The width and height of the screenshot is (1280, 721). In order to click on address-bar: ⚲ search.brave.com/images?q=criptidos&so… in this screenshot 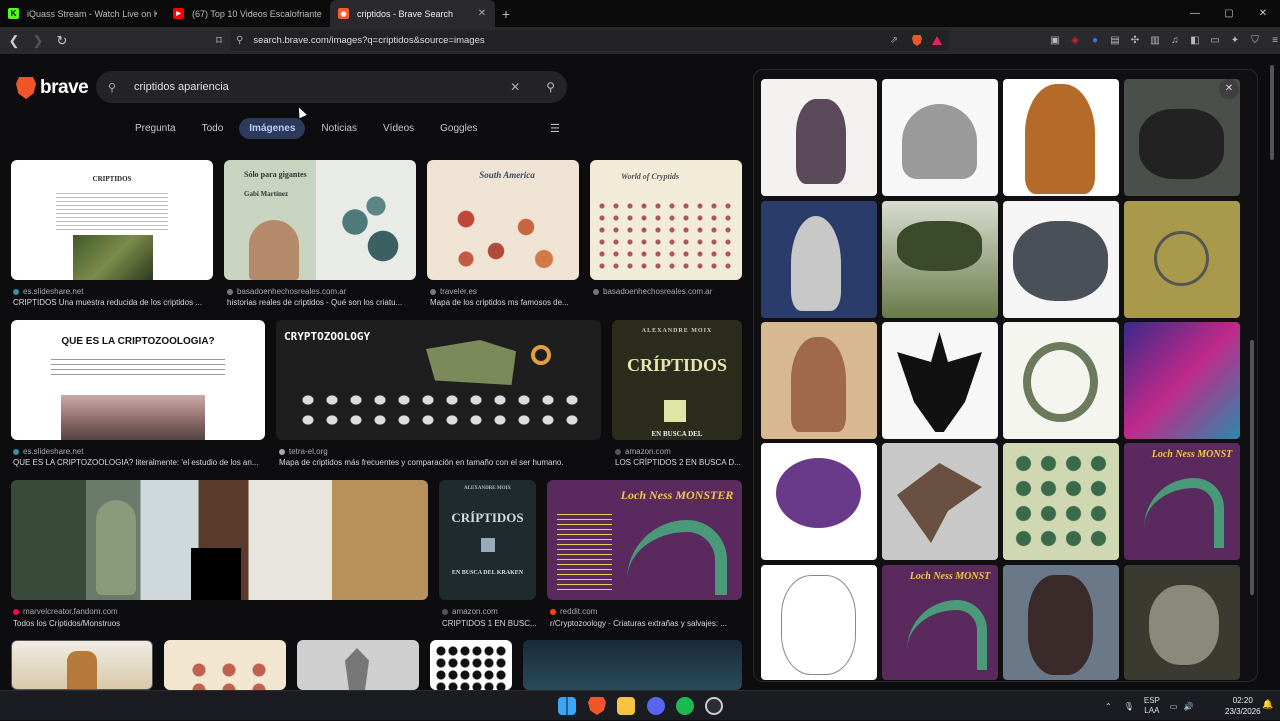, I will do `click(590, 40)`.